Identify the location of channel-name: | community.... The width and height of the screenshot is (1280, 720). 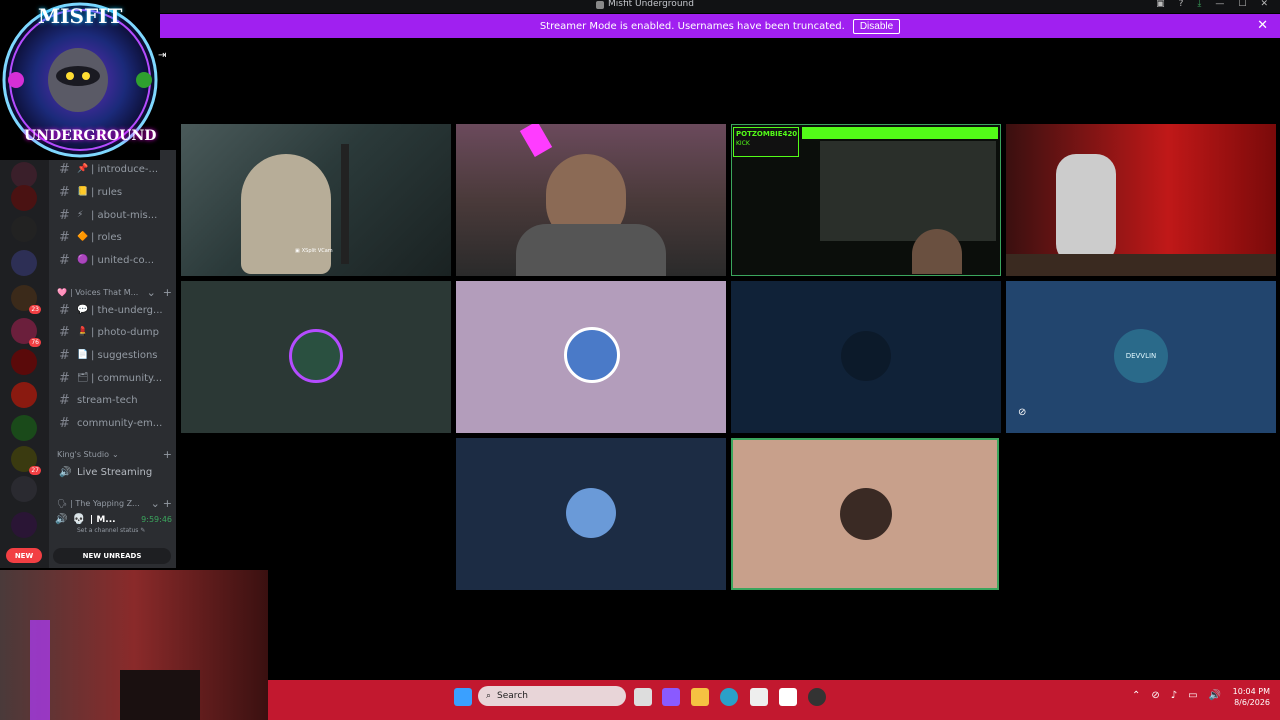
(127, 378).